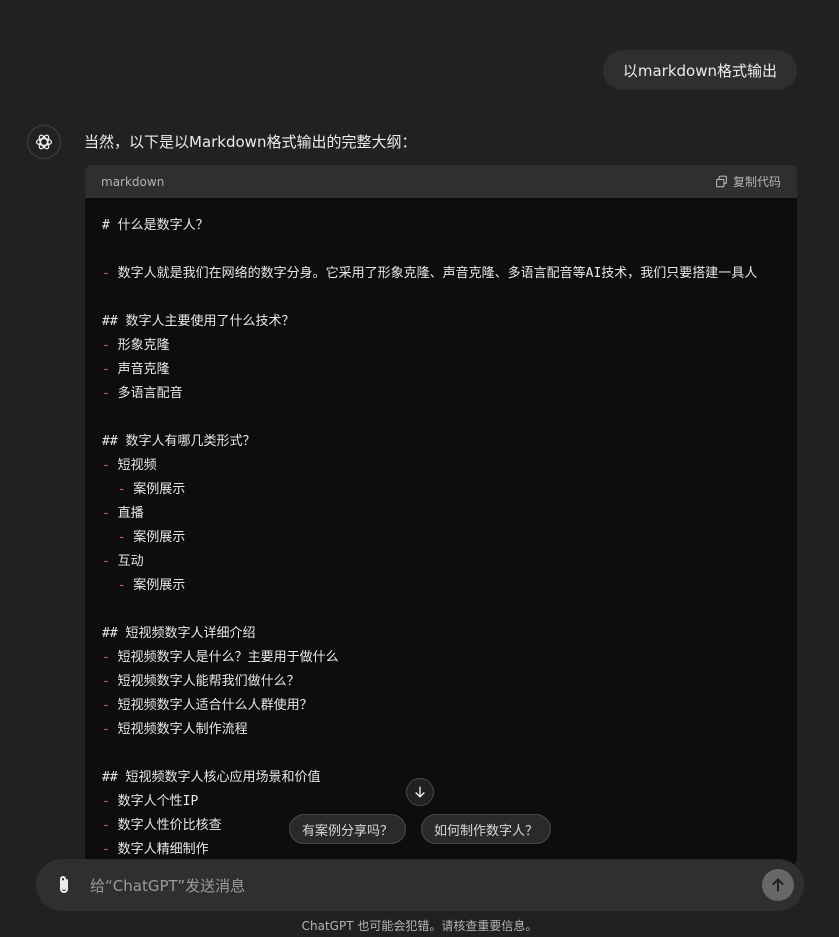 The width and height of the screenshot is (839, 937). I want to click on code-text: ## 数字人有哪几类形式？, so click(179, 441).